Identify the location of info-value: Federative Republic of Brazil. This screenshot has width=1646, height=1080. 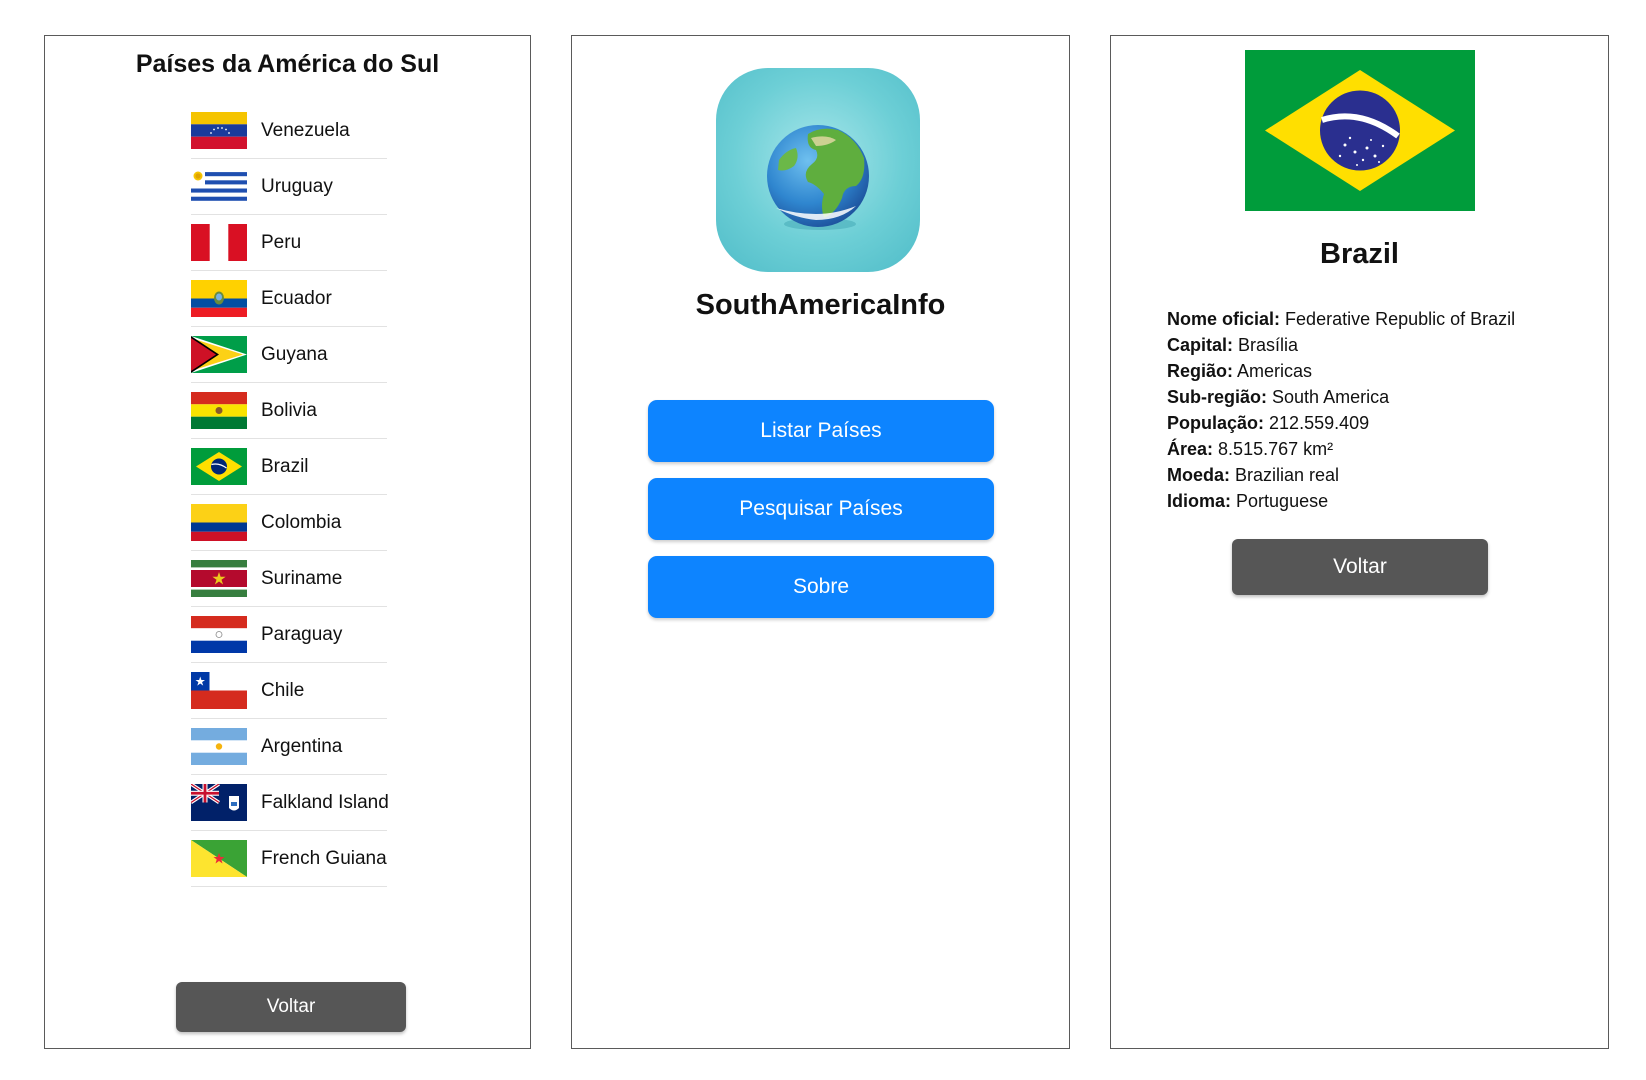
(1400, 319).